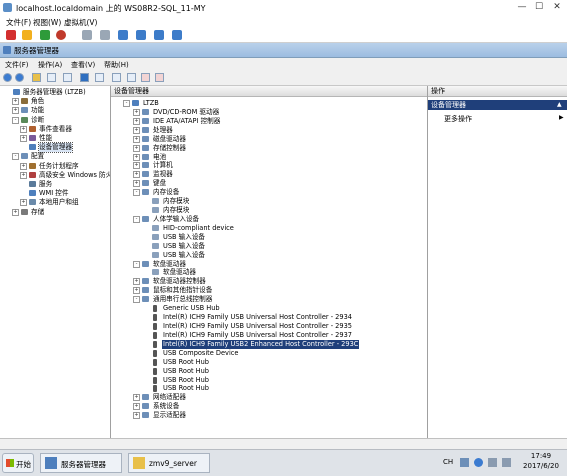 The width and height of the screenshot is (567, 476). I want to click on nav-item: + 性能, so click(55, 138).